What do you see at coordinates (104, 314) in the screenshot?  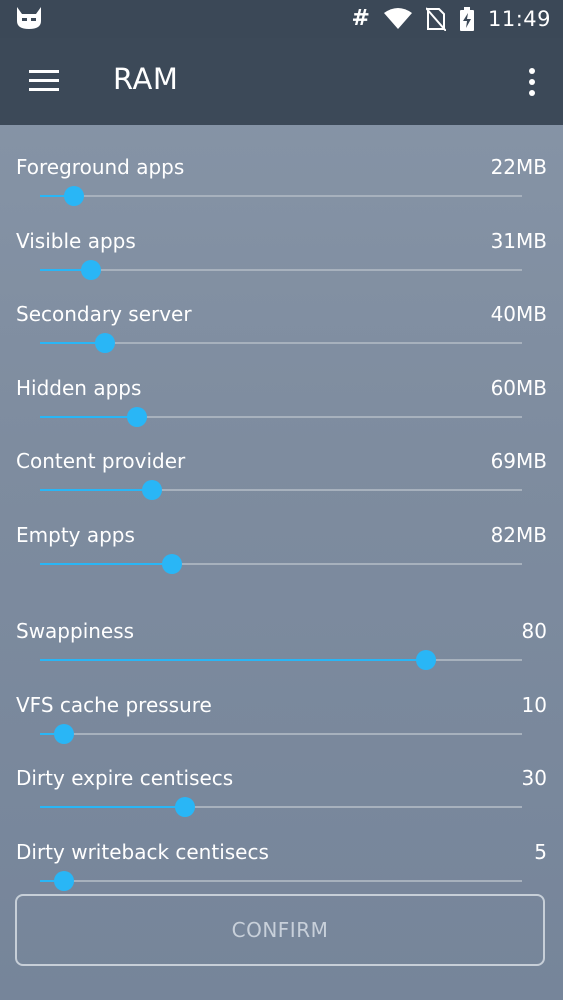 I see `setting-label: Secondary server` at bounding box center [104, 314].